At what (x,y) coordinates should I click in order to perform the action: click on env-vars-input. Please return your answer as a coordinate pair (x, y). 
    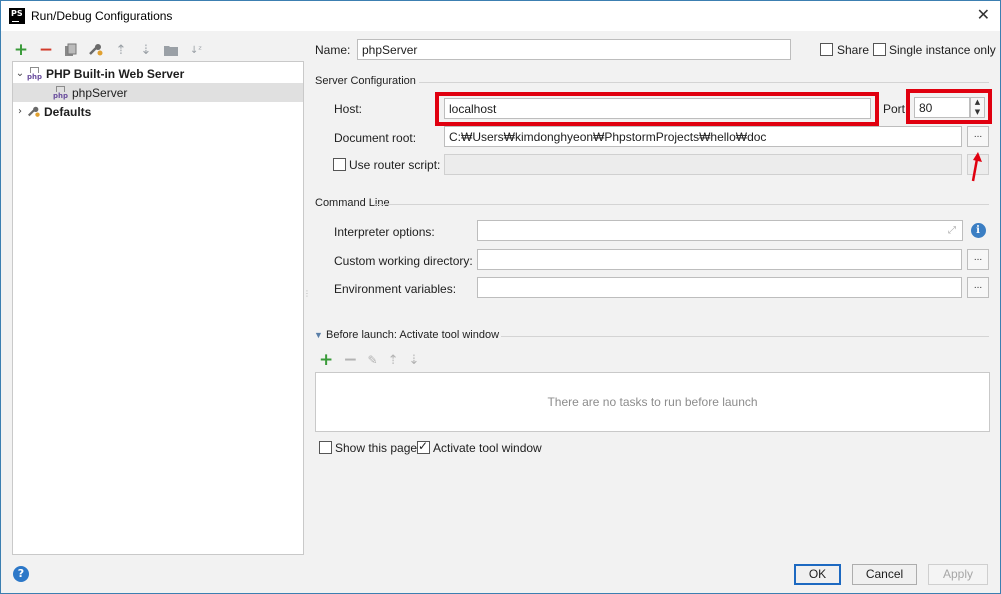
    Looking at the image, I should click on (719, 287).